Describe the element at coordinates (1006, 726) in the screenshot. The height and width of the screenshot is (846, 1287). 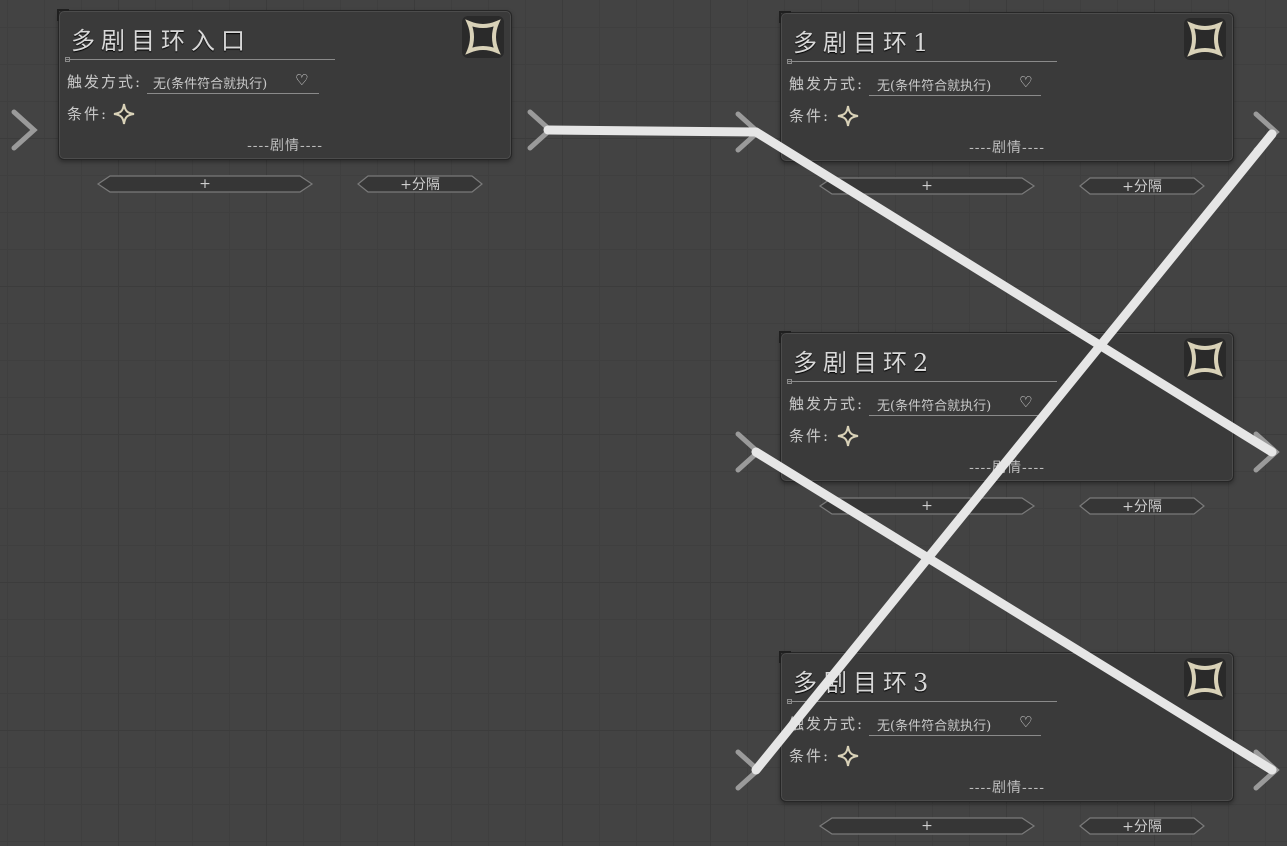
I see `node-loop-3: 多剧目环3 触发方式: 无(条件符合就执行) ♡ 条件: ----剧情----` at that location.